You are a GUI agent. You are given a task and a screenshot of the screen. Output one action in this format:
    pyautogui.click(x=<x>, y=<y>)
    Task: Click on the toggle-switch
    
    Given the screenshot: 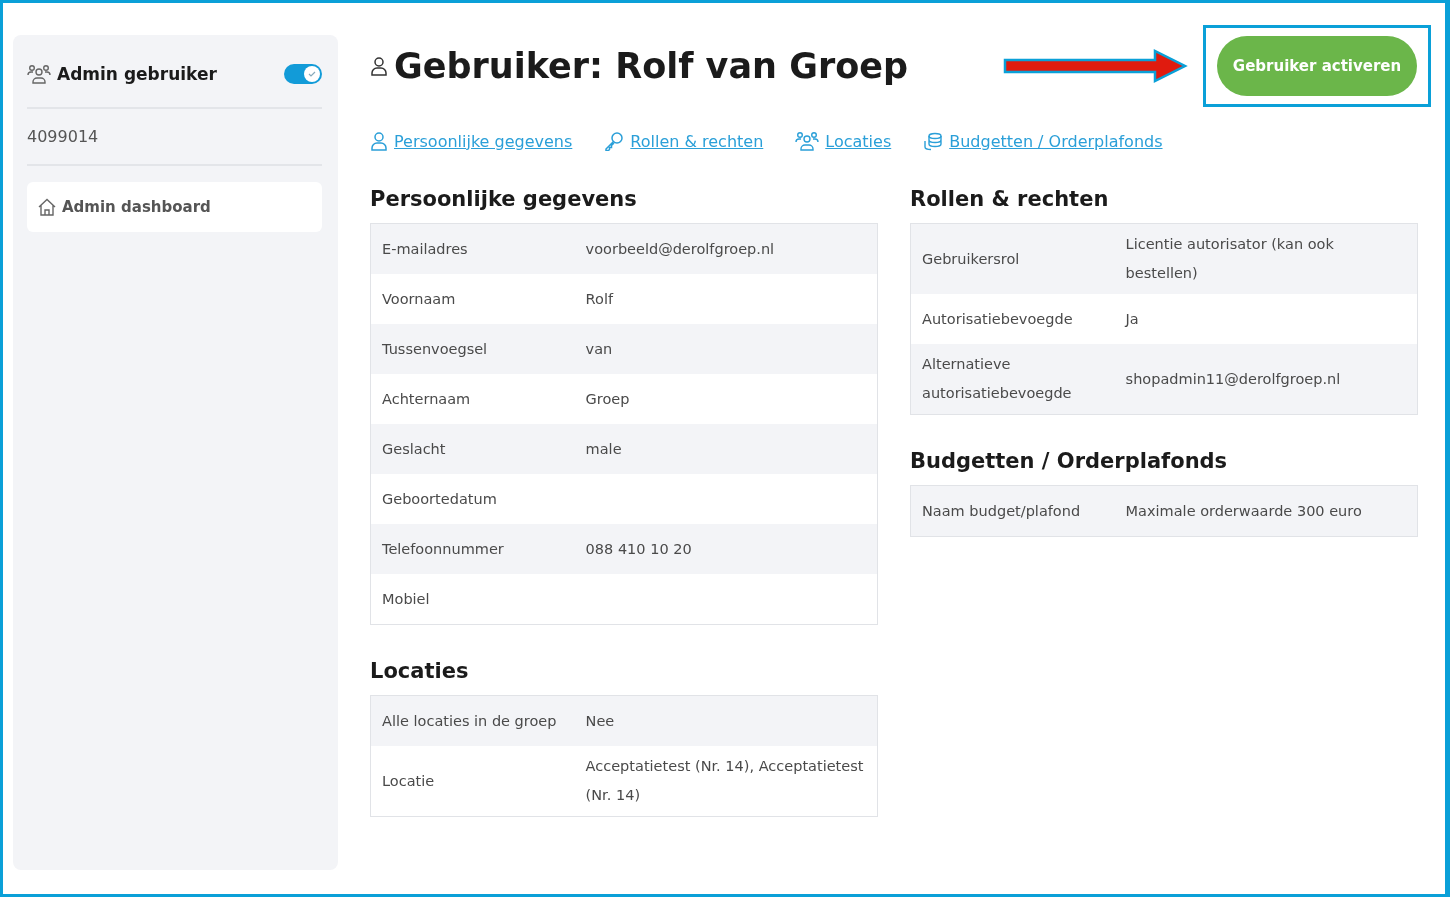 What is the action you would take?
    pyautogui.click(x=303, y=74)
    